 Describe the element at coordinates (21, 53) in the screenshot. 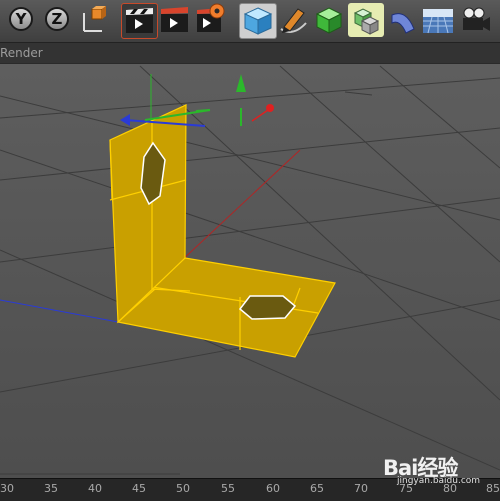

I see `render-menu: Render` at that location.